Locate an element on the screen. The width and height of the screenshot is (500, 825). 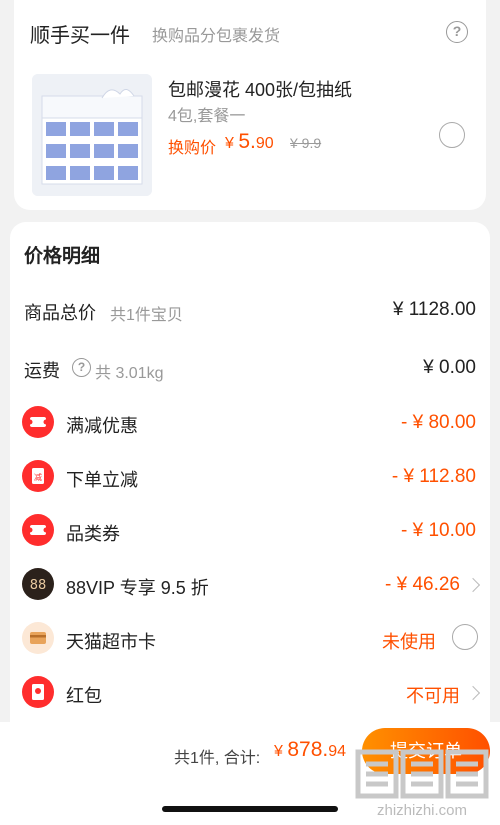
svg-text: 减 is located at coordinates (38, 477).